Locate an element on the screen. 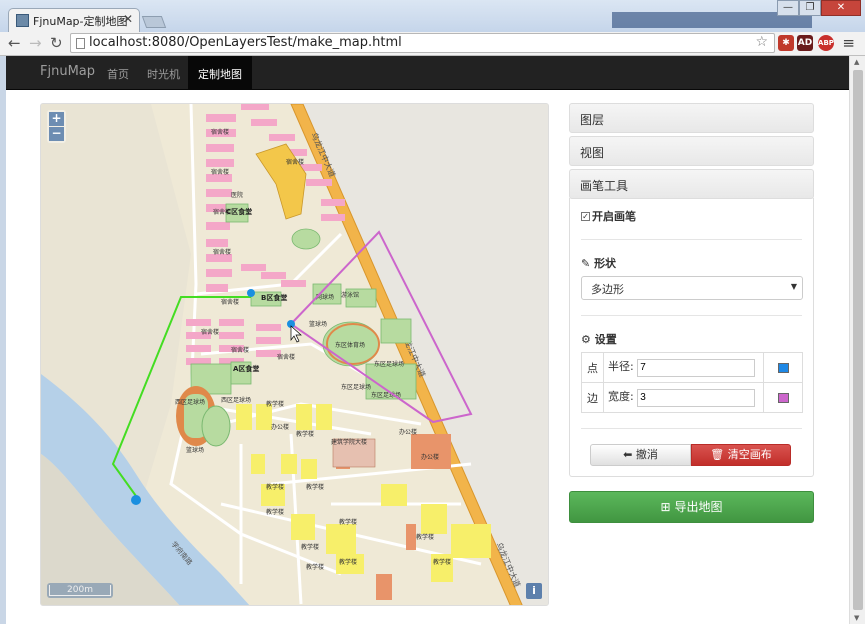 The image size is (865, 624). shape-select-value: 多边形 is located at coordinates (607, 289).